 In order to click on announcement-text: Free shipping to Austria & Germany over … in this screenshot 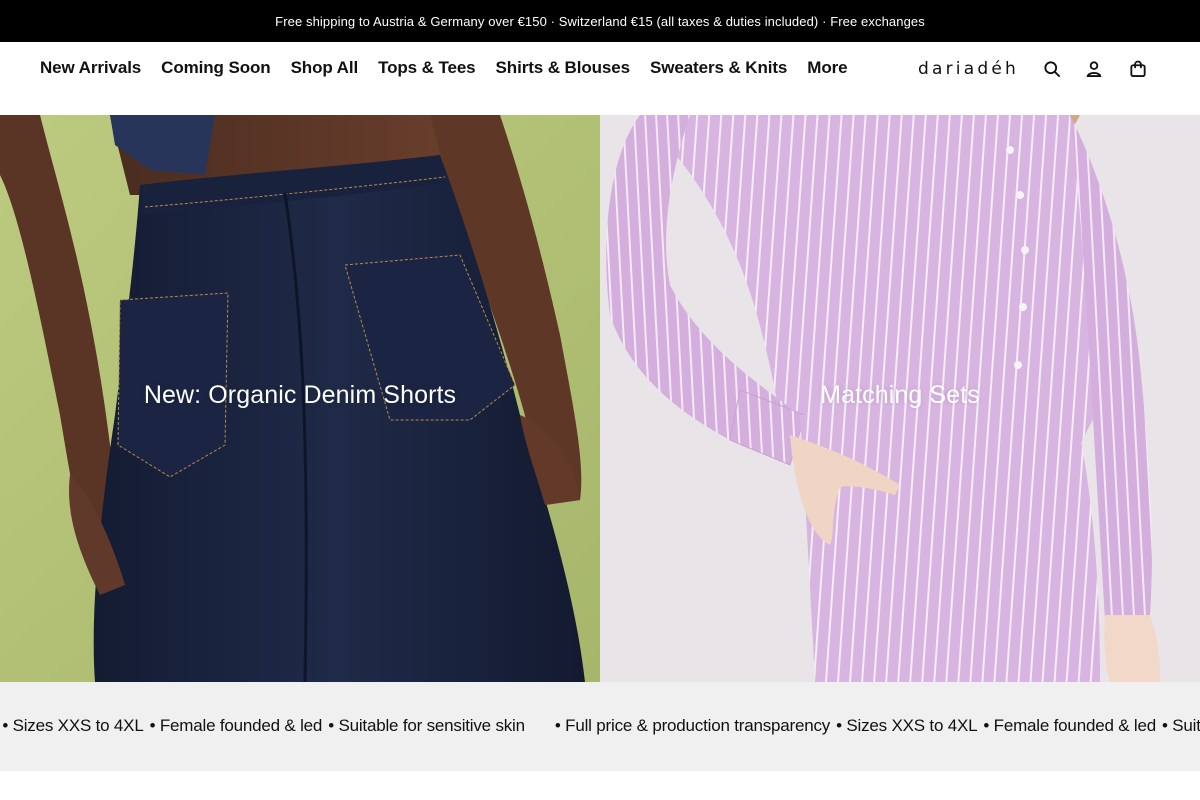, I will do `click(600, 21)`.